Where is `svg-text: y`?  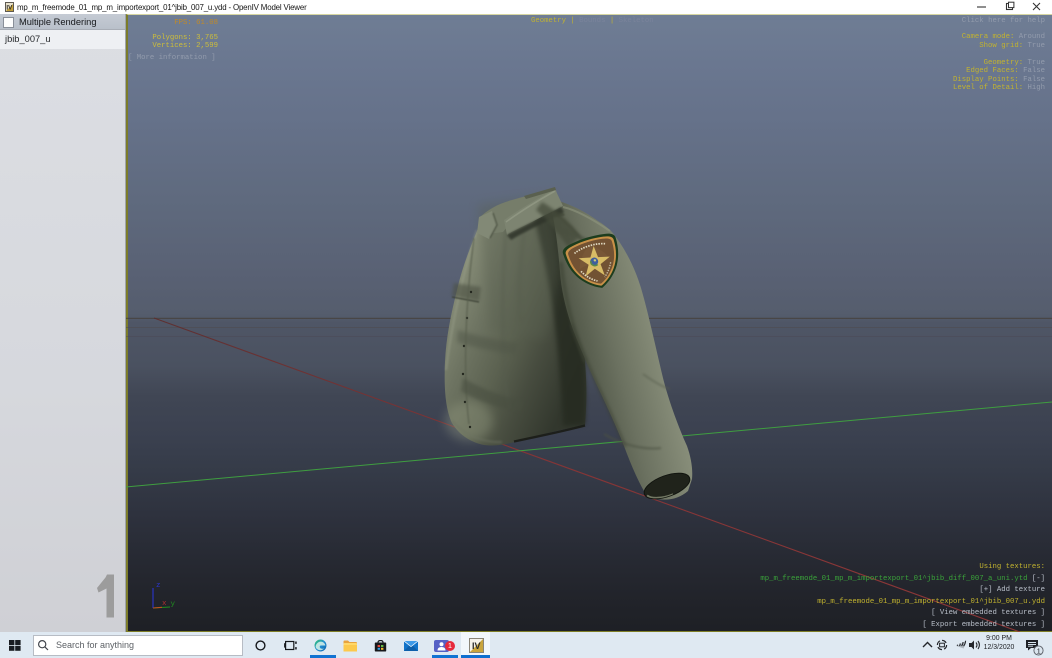
svg-text: y is located at coordinates (173, 605).